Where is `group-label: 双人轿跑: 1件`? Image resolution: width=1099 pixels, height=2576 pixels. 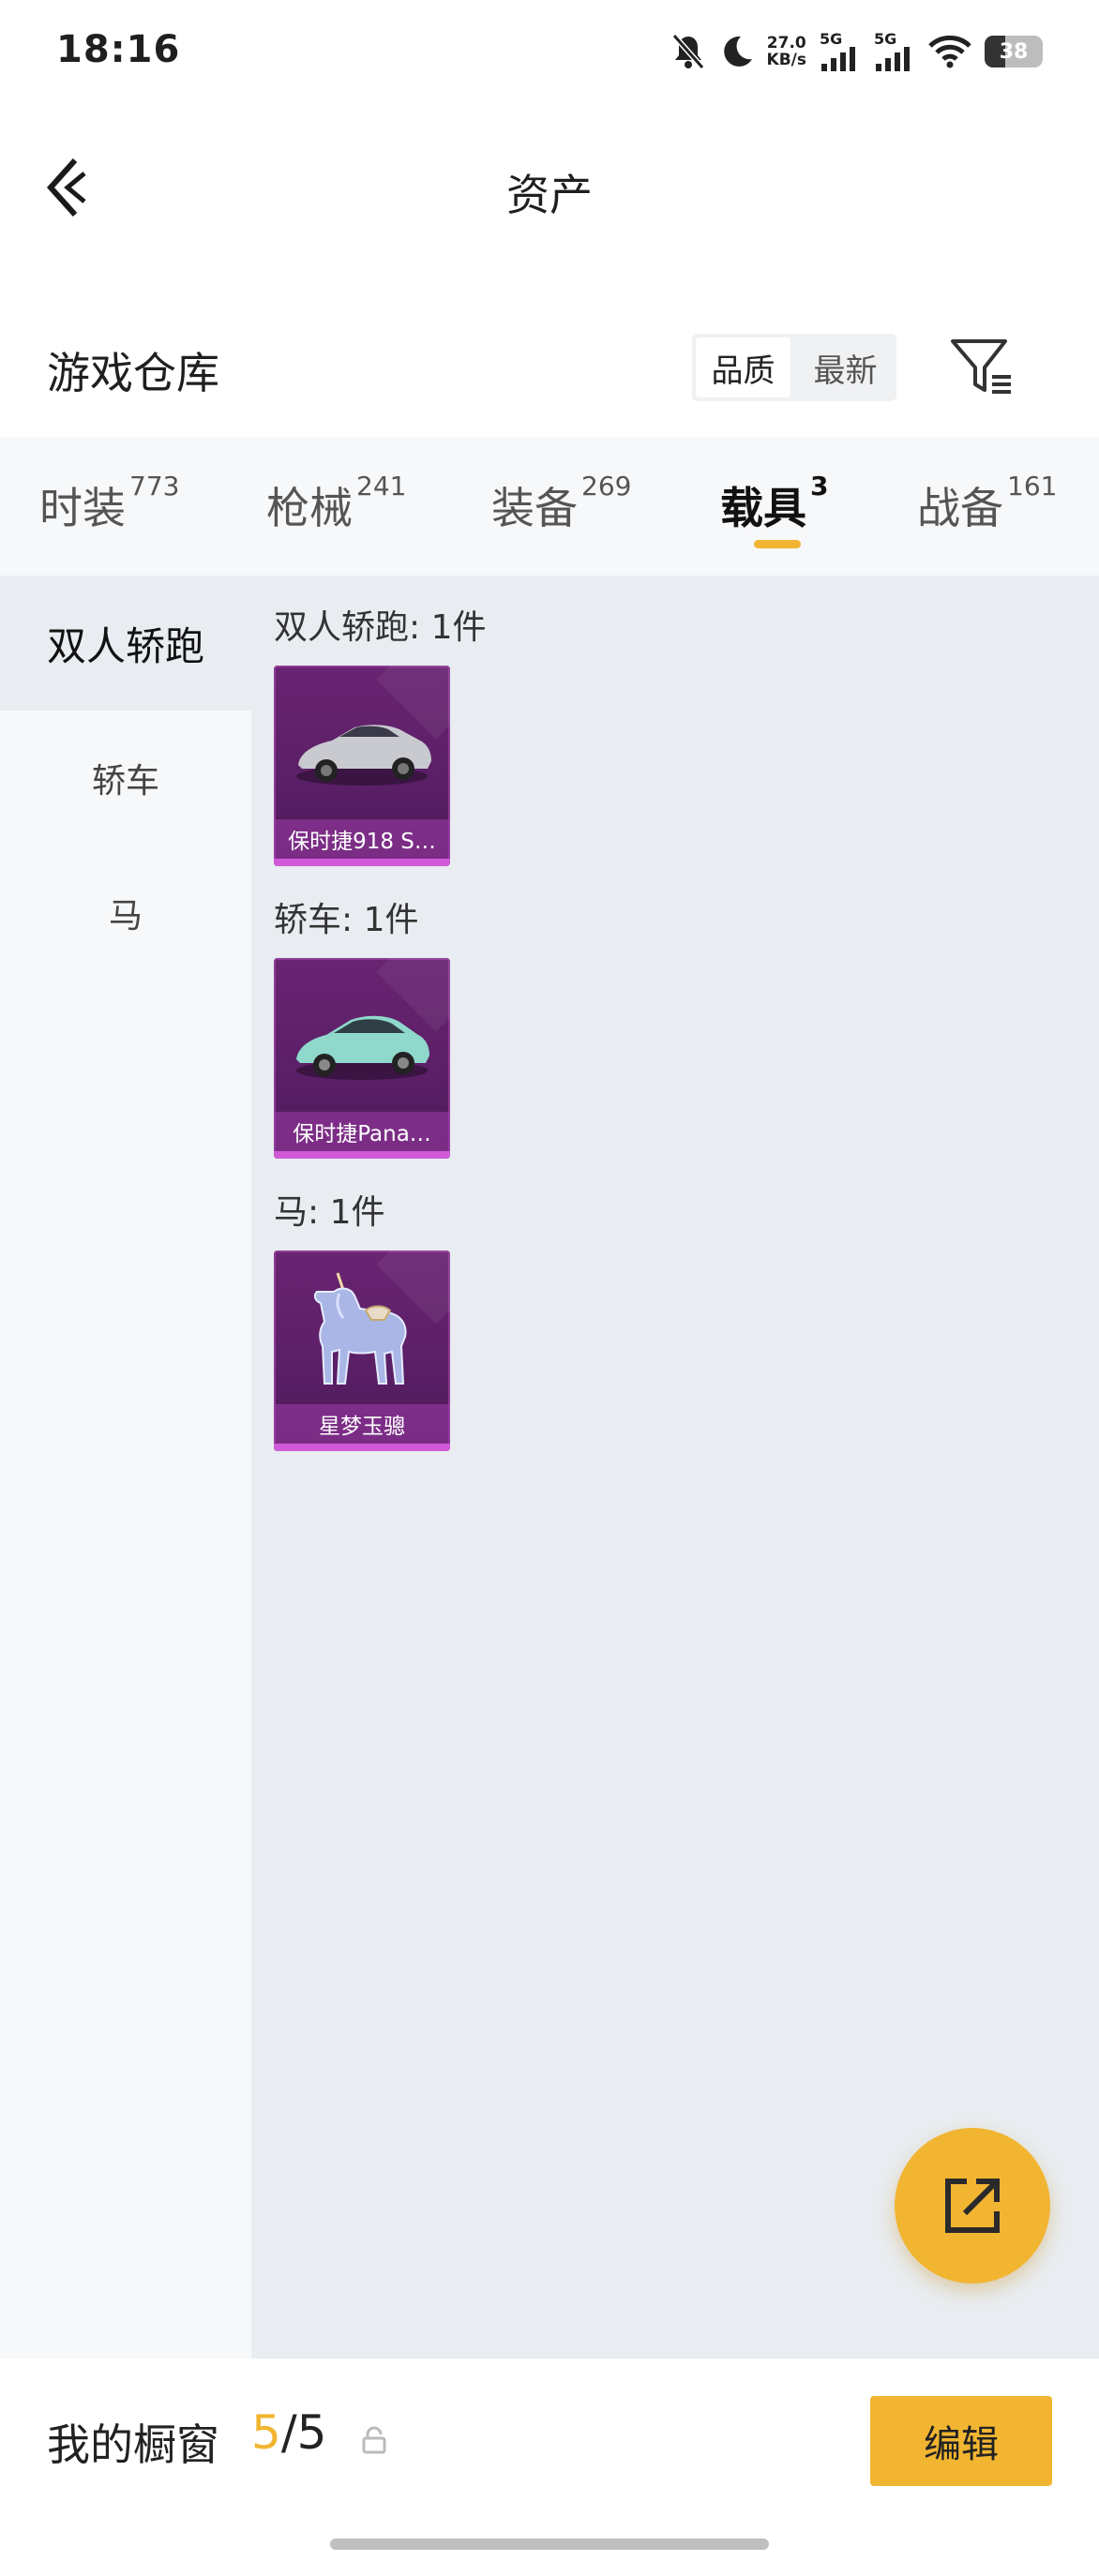
group-label: 双人轿跑: 1件 is located at coordinates (380, 627).